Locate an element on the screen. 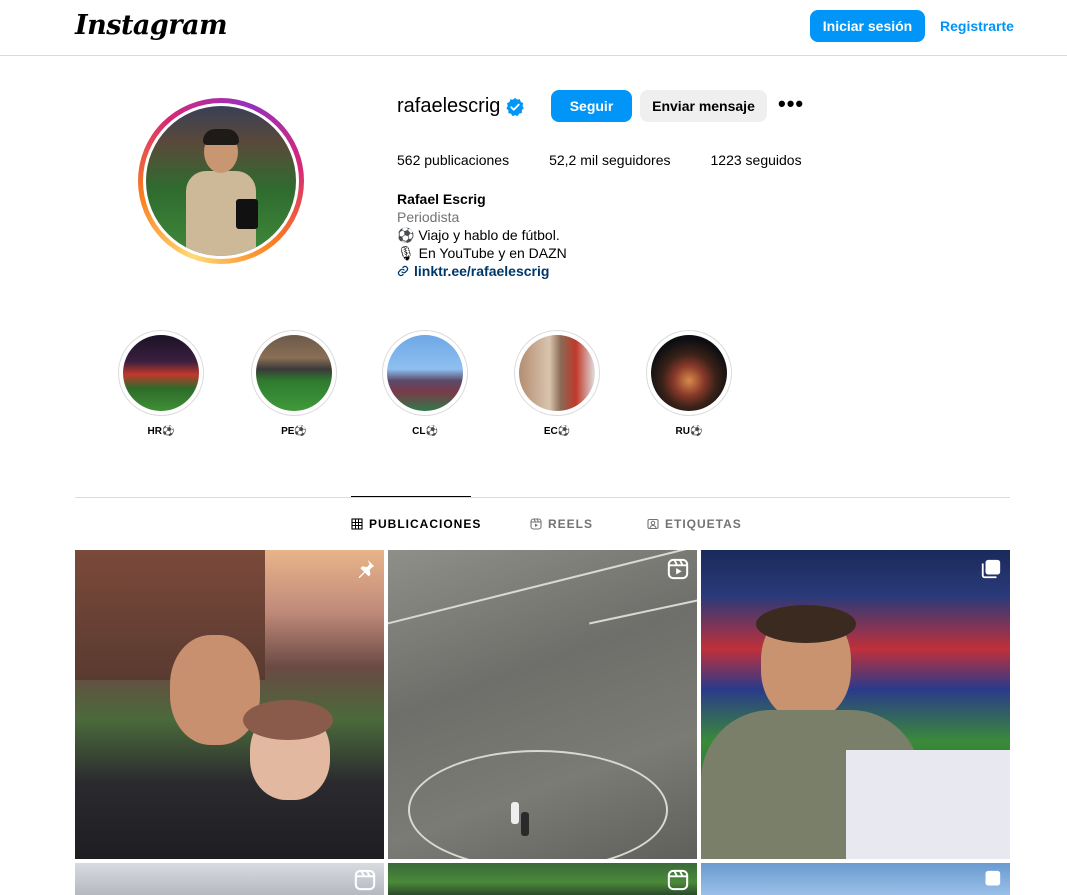 The height and width of the screenshot is (895, 1067). highlight-label: RU⚽ is located at coordinates (689, 431).